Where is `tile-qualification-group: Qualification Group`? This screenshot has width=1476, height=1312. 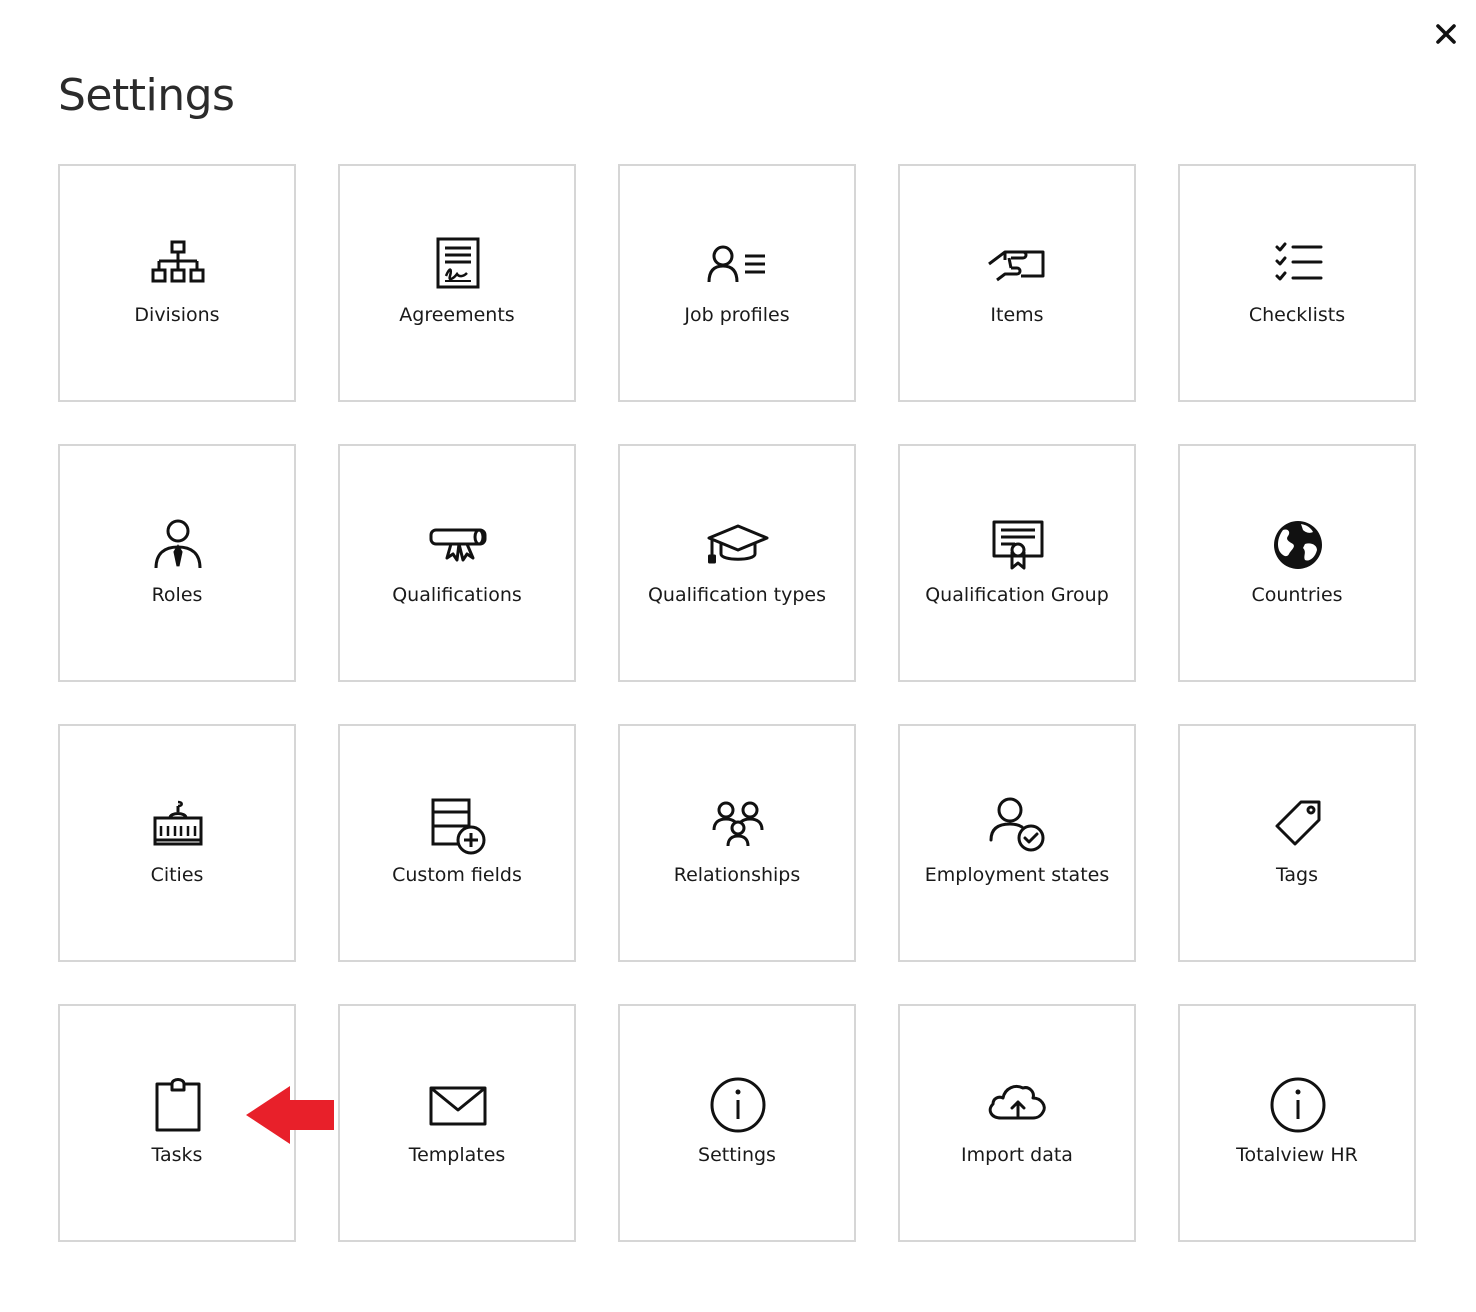
tile-qualification-group: Qualification Group is located at coordinates (1017, 563).